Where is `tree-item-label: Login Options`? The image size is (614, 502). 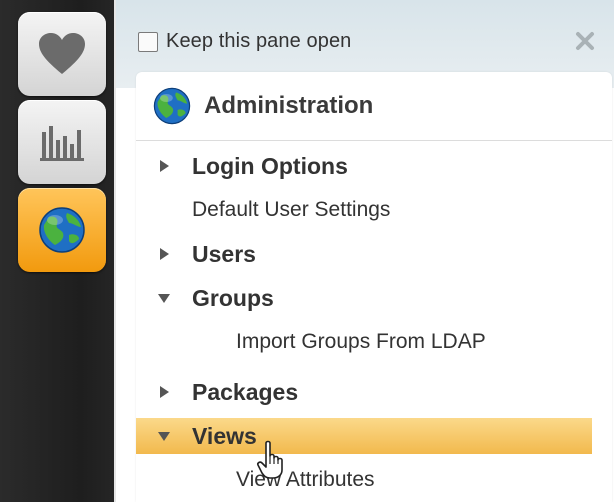
tree-item-label: Login Options is located at coordinates (270, 165).